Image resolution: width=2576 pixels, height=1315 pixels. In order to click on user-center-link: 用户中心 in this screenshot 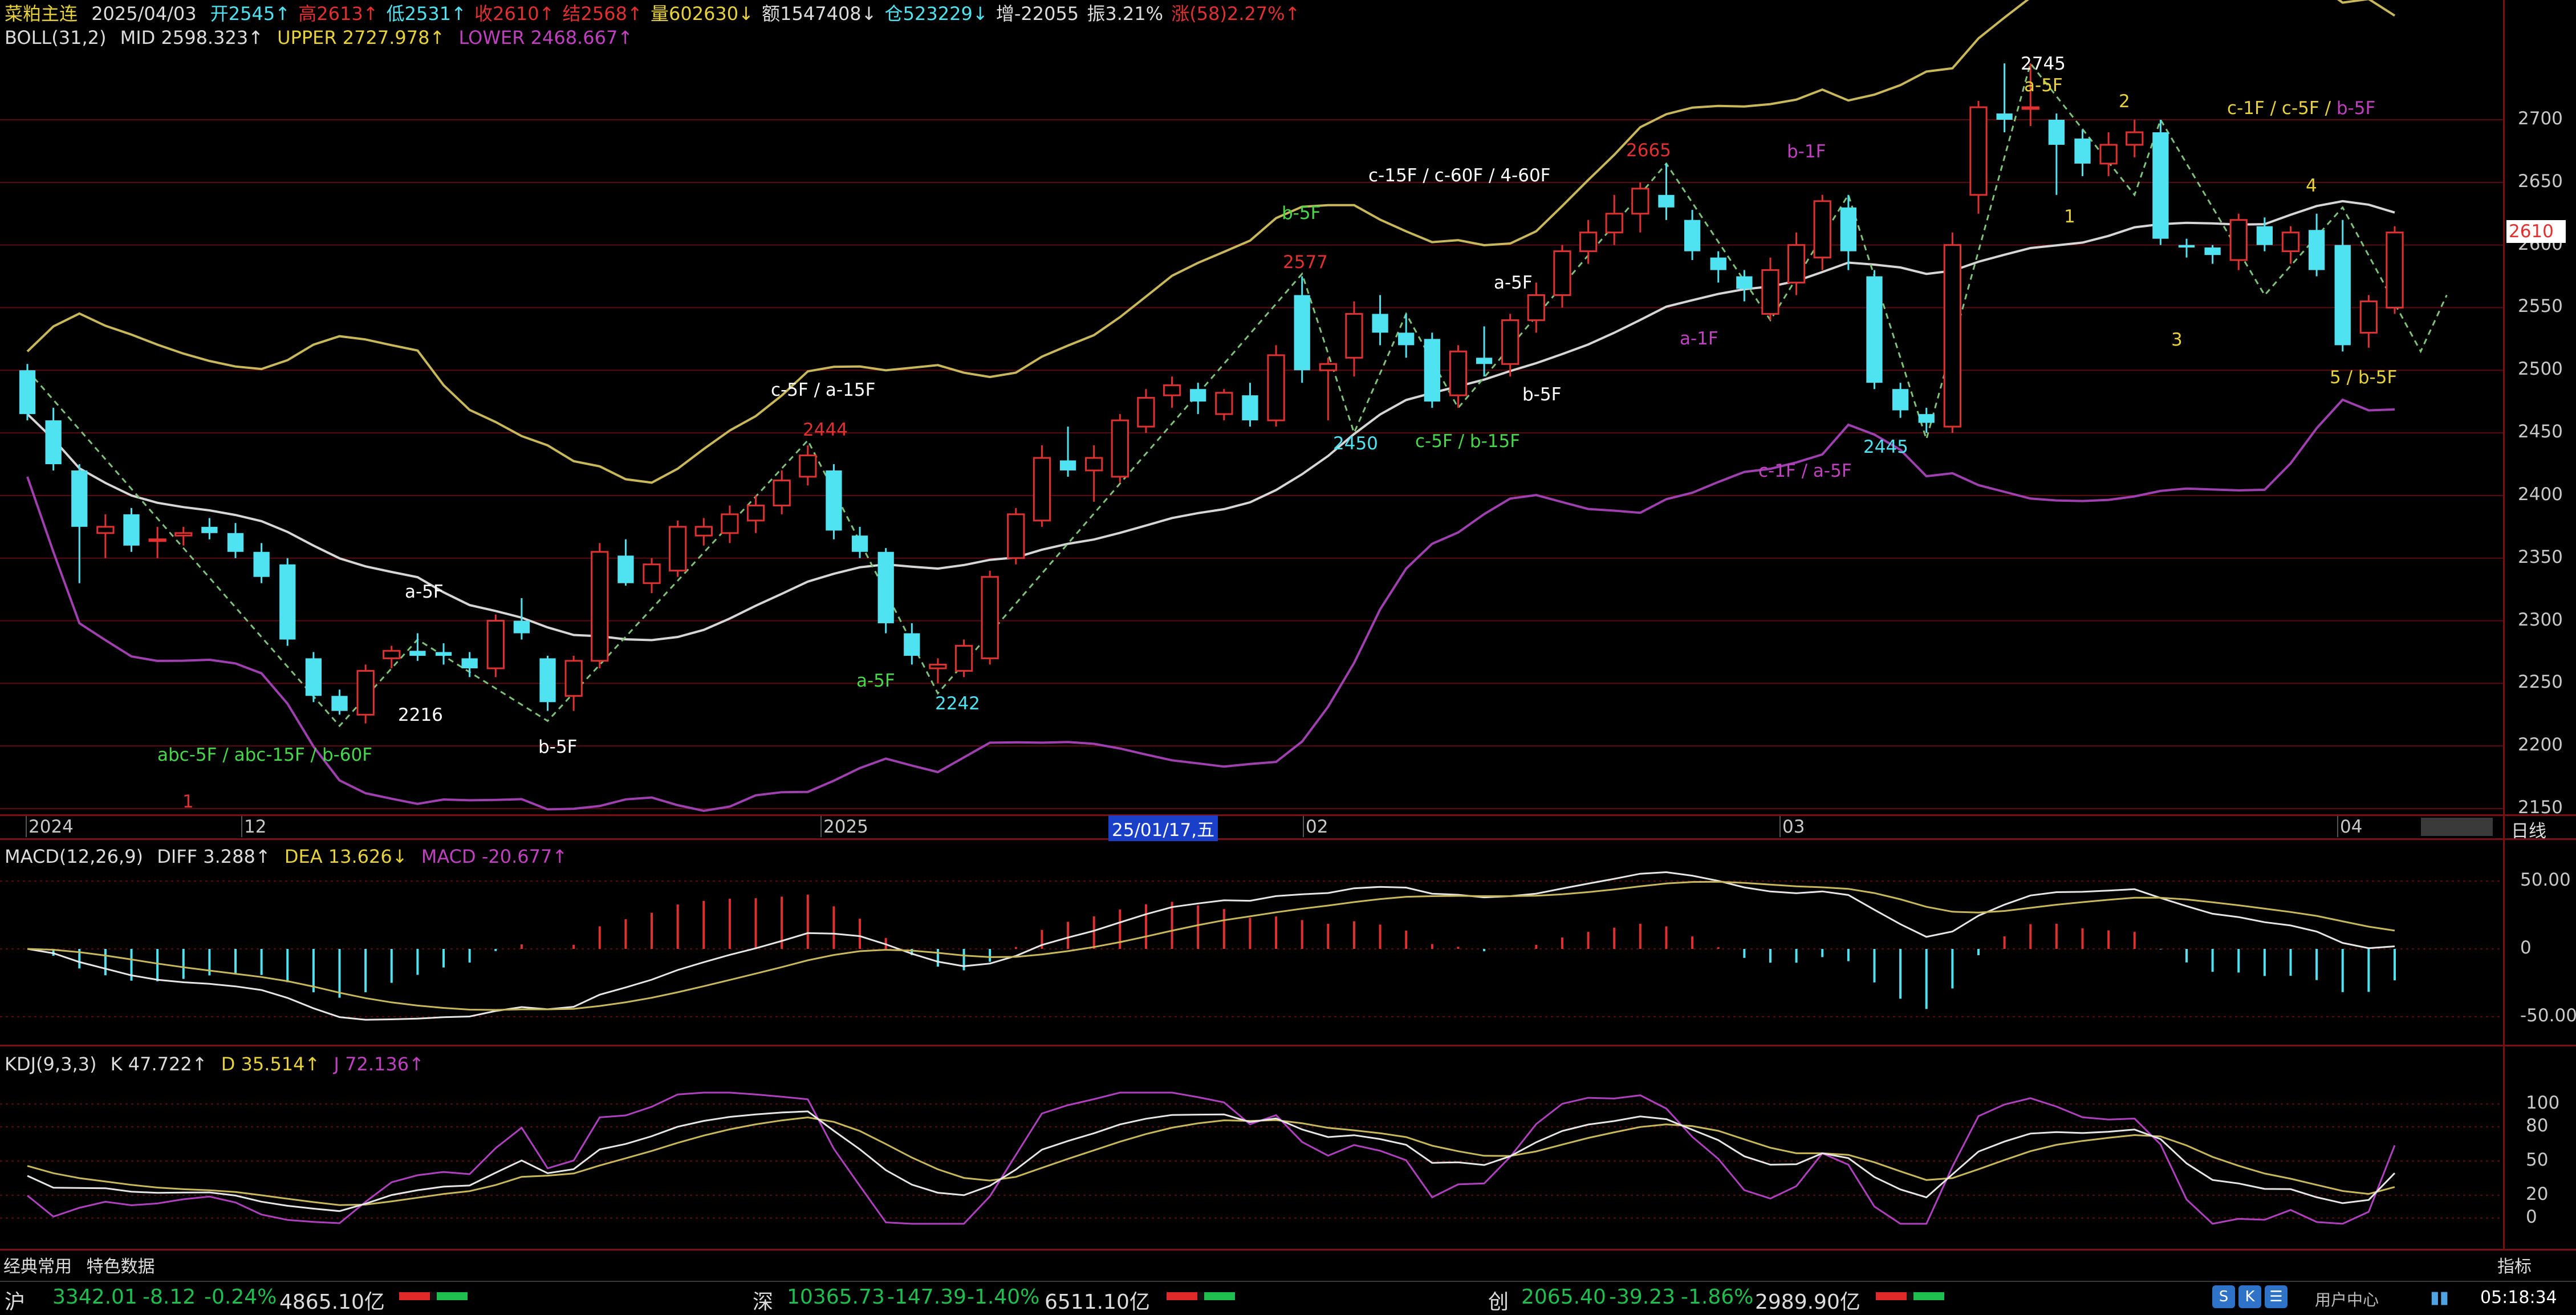, I will do `click(2347, 1299)`.